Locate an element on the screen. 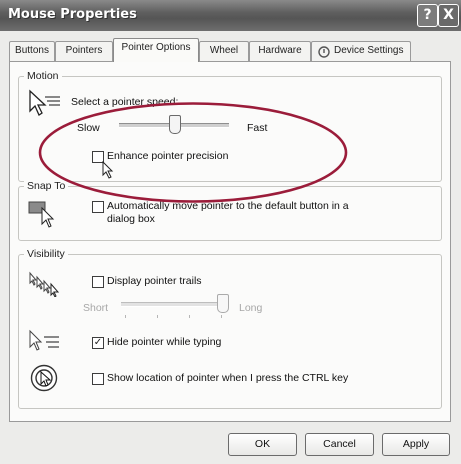 The width and height of the screenshot is (461, 464). tab-pointer-options: Pointer Options is located at coordinates (156, 50).